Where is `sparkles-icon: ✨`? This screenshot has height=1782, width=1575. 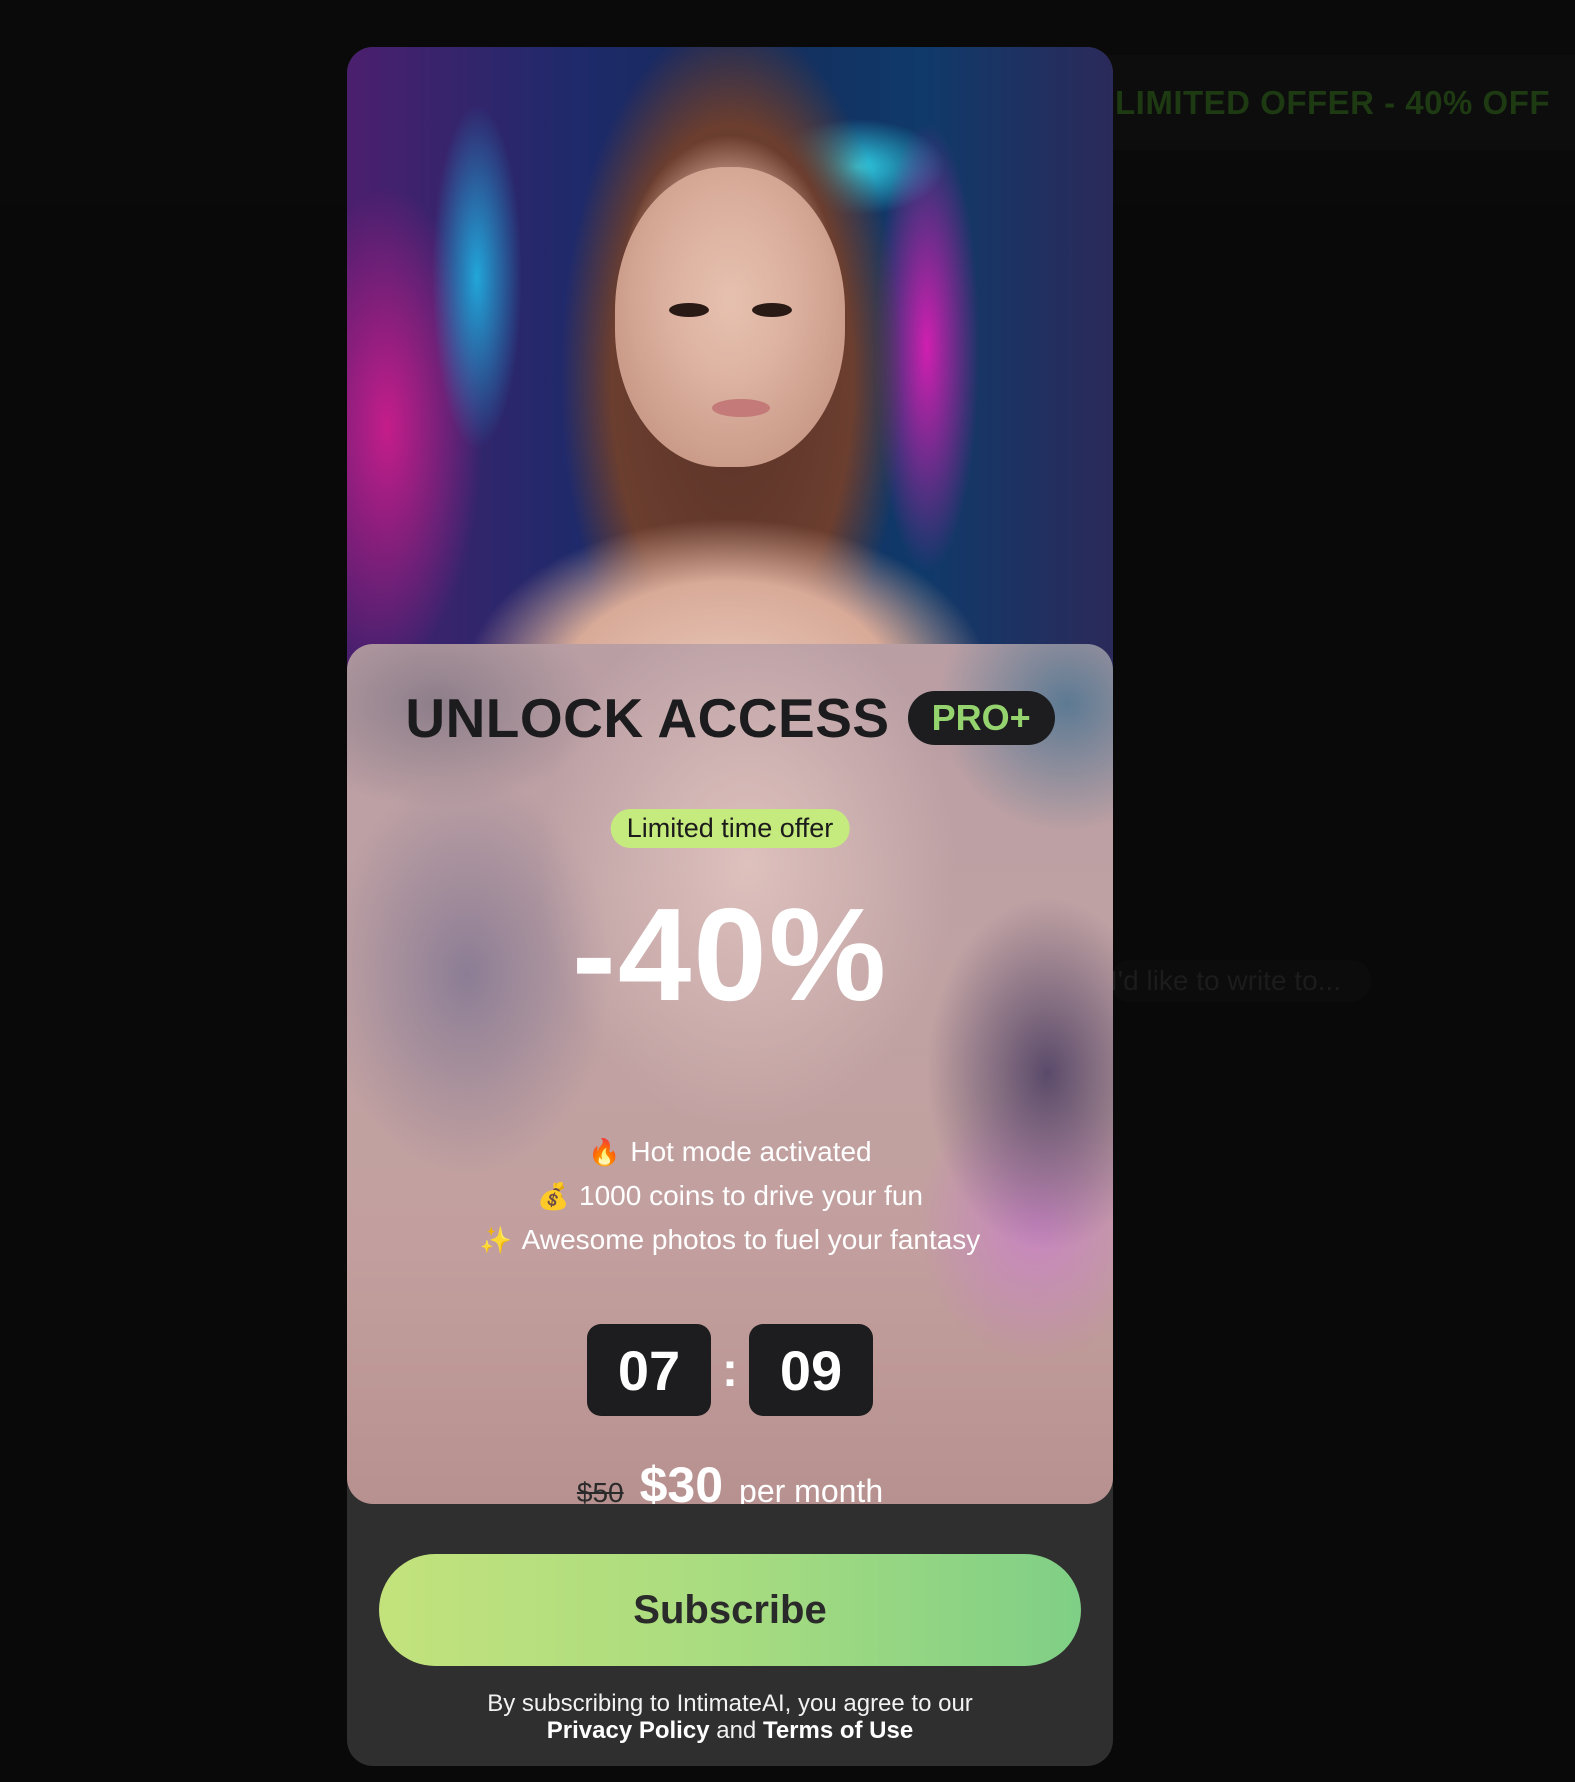
sparkles-icon: ✨ is located at coordinates (496, 1239).